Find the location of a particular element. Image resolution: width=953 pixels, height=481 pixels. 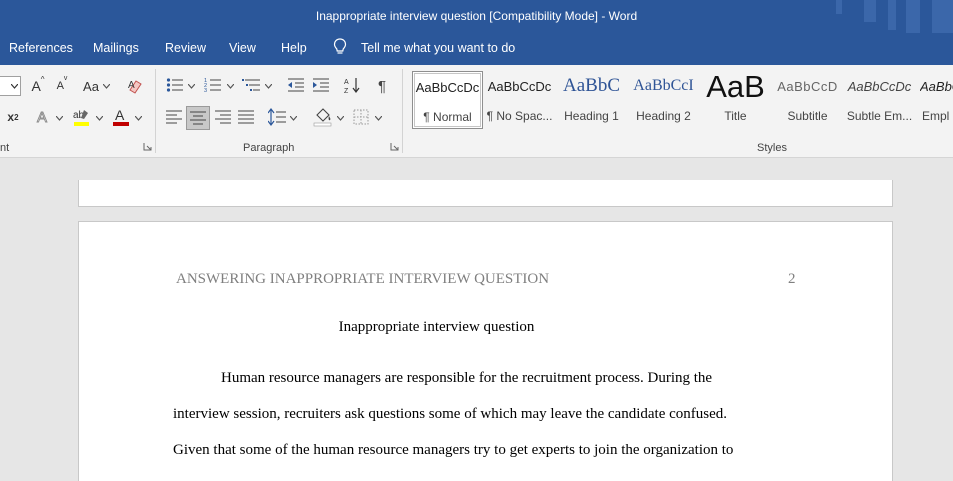

document-heading: Inappropriate interview question is located at coordinates (436, 327).